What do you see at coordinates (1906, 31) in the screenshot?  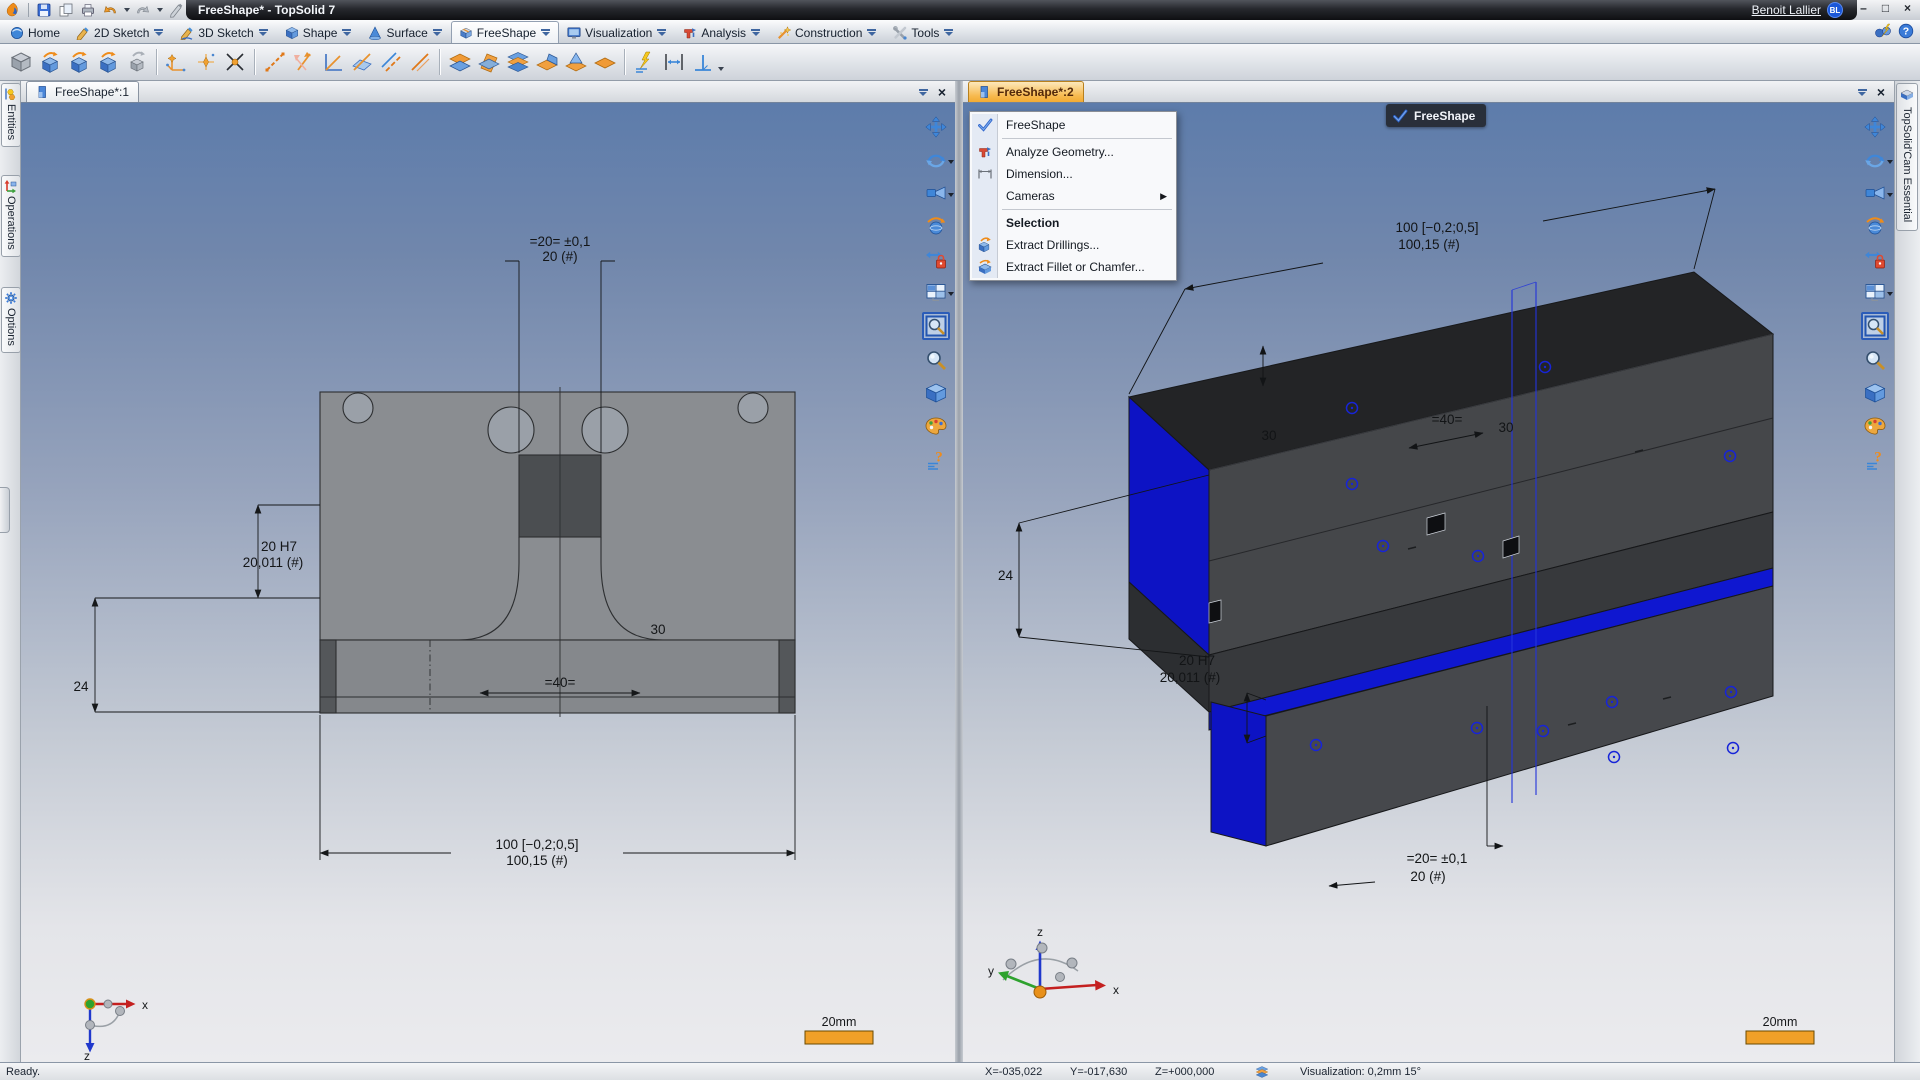 I see `help-icon` at bounding box center [1906, 31].